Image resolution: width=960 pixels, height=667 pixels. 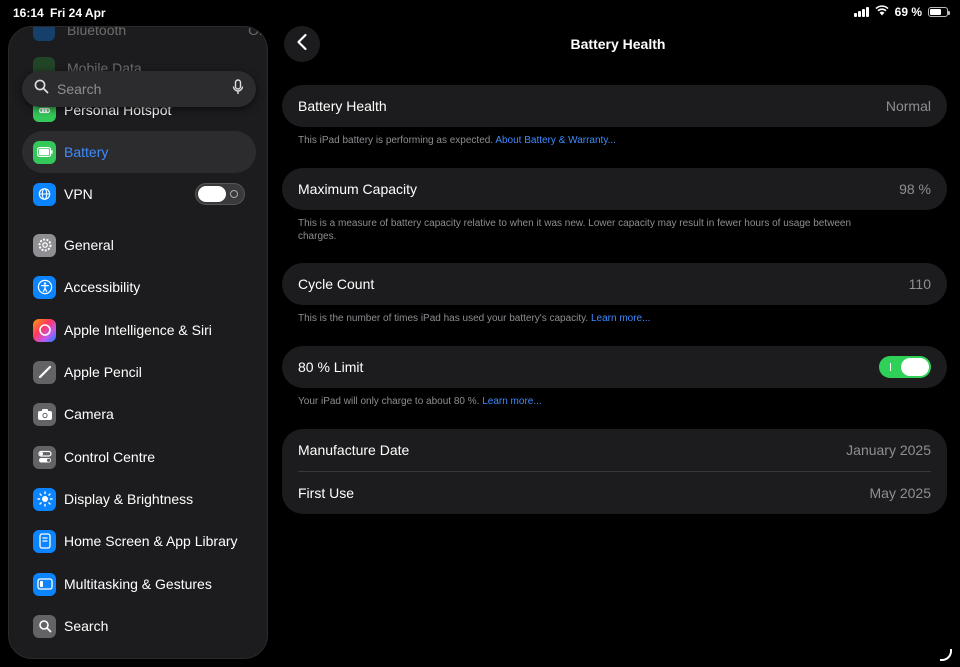 I want to click on sidebar-item-label: Multitasking & Gestures, so click(x=138, y=584).